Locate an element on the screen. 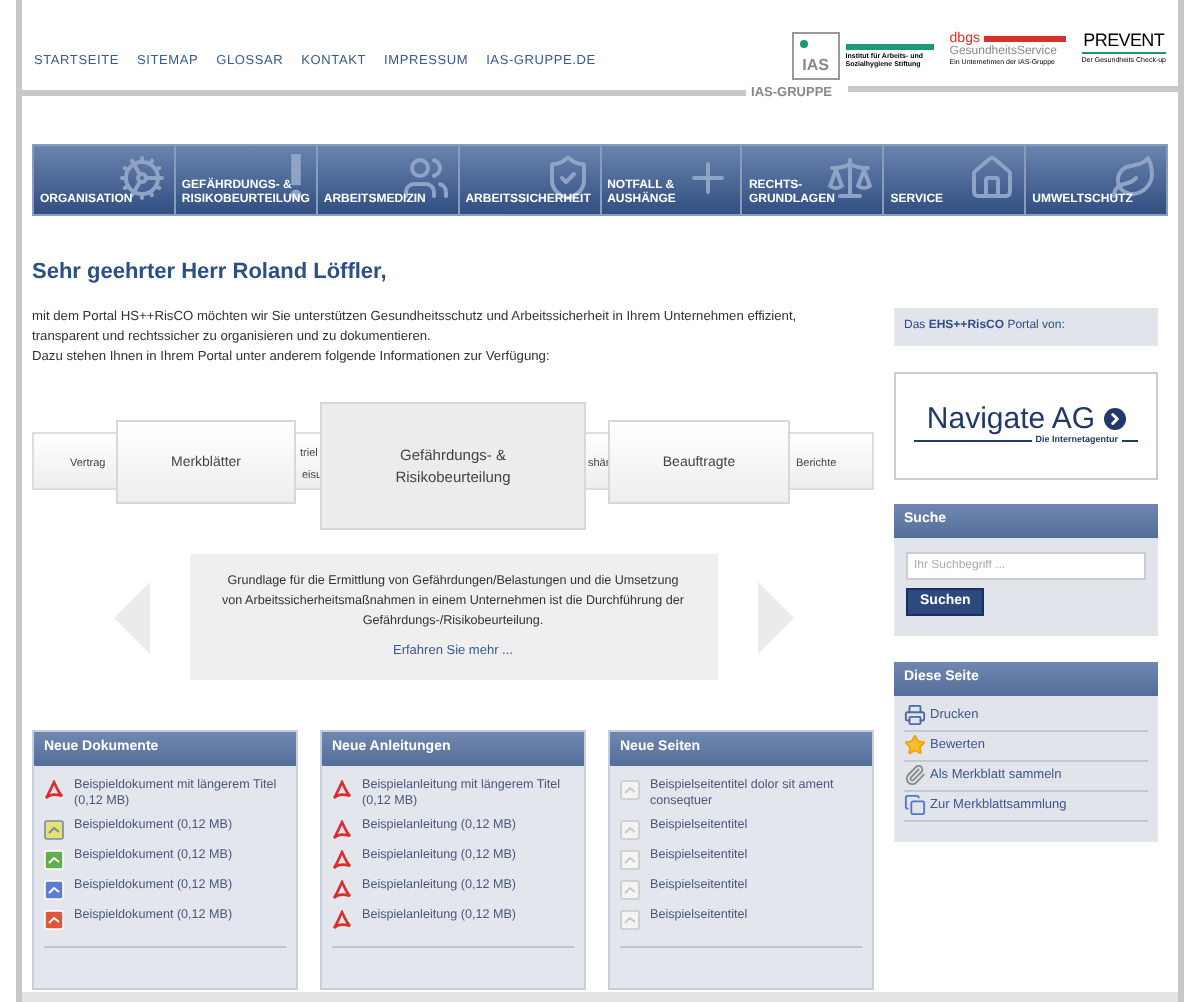 The width and height of the screenshot is (1200, 1002). sponsor-name: Navigate AG is located at coordinates (1011, 418).